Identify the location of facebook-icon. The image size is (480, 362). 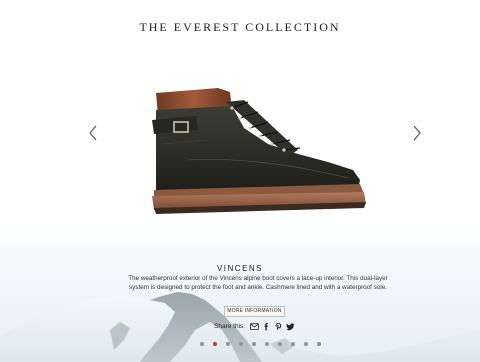
(266, 326).